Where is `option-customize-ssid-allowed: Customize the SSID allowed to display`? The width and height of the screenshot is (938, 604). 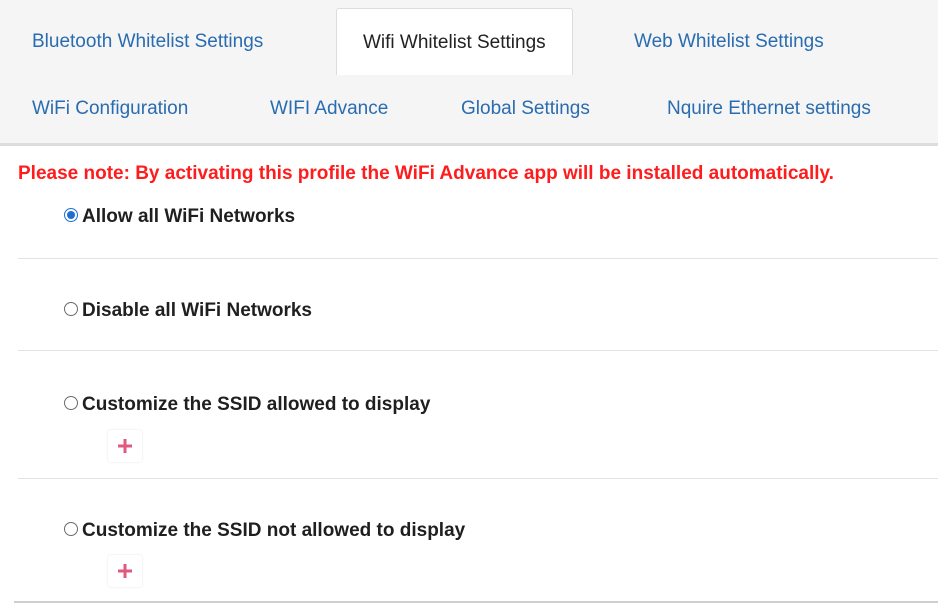 option-customize-ssid-allowed: Customize the SSID allowed to display is located at coordinates (247, 405).